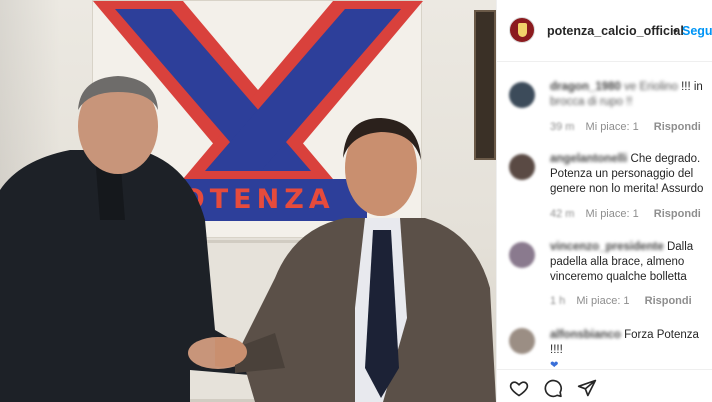 The image size is (712, 402). Describe the element at coordinates (562, 214) in the screenshot. I see `comment-time: 42 m` at that location.